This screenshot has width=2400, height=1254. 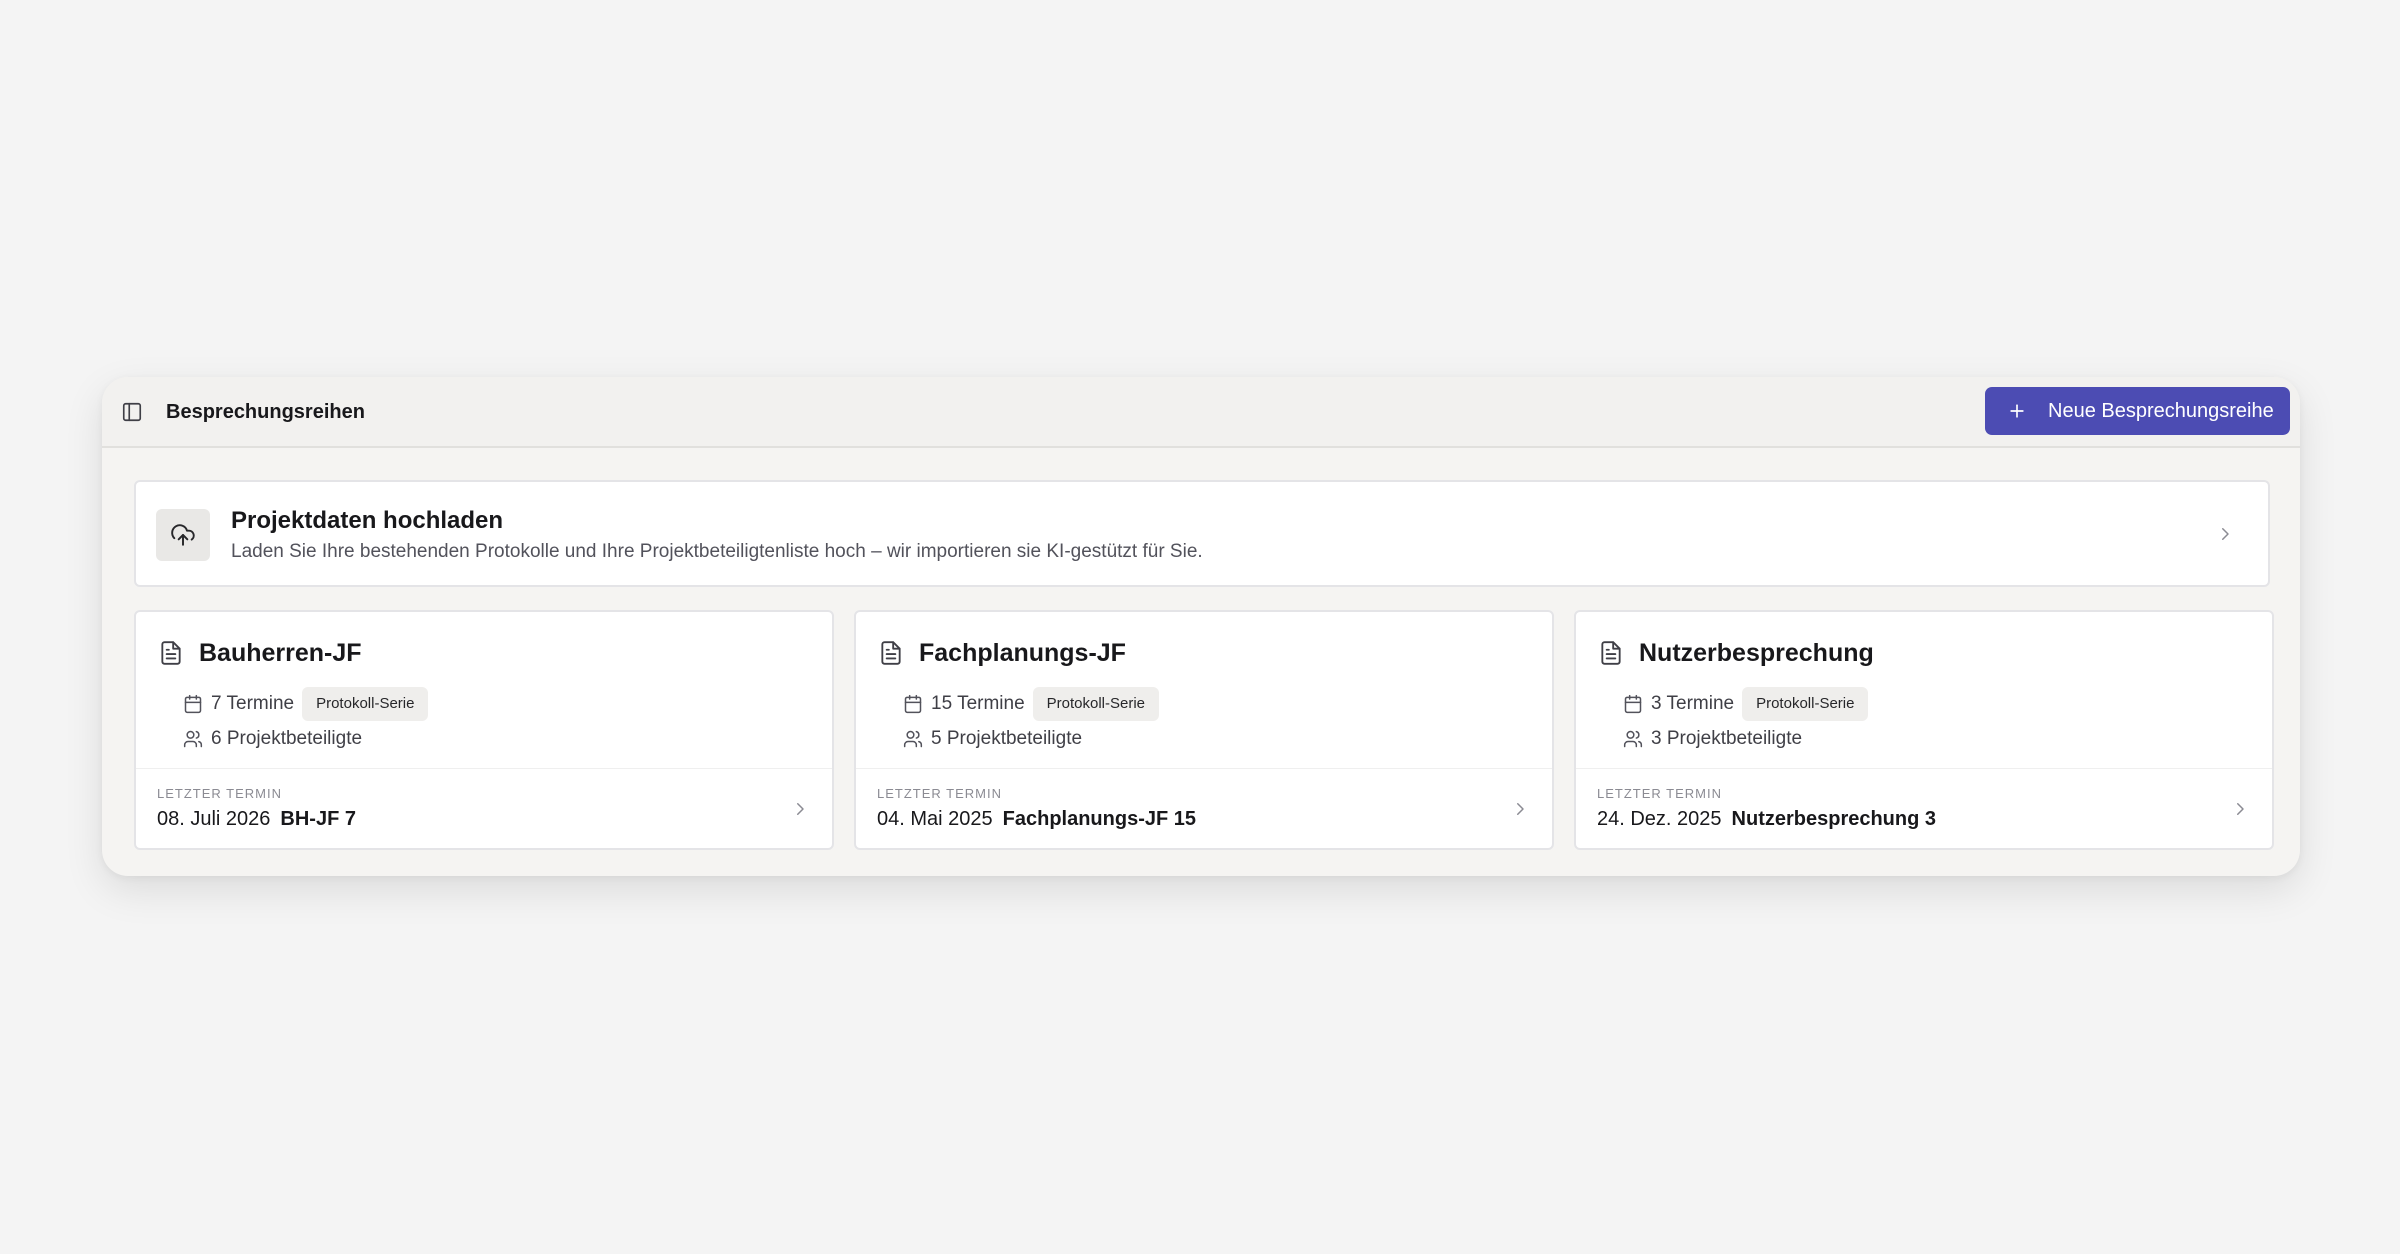 What do you see at coordinates (253, 703) in the screenshot?
I see `series-termine: 7 Termine` at bounding box center [253, 703].